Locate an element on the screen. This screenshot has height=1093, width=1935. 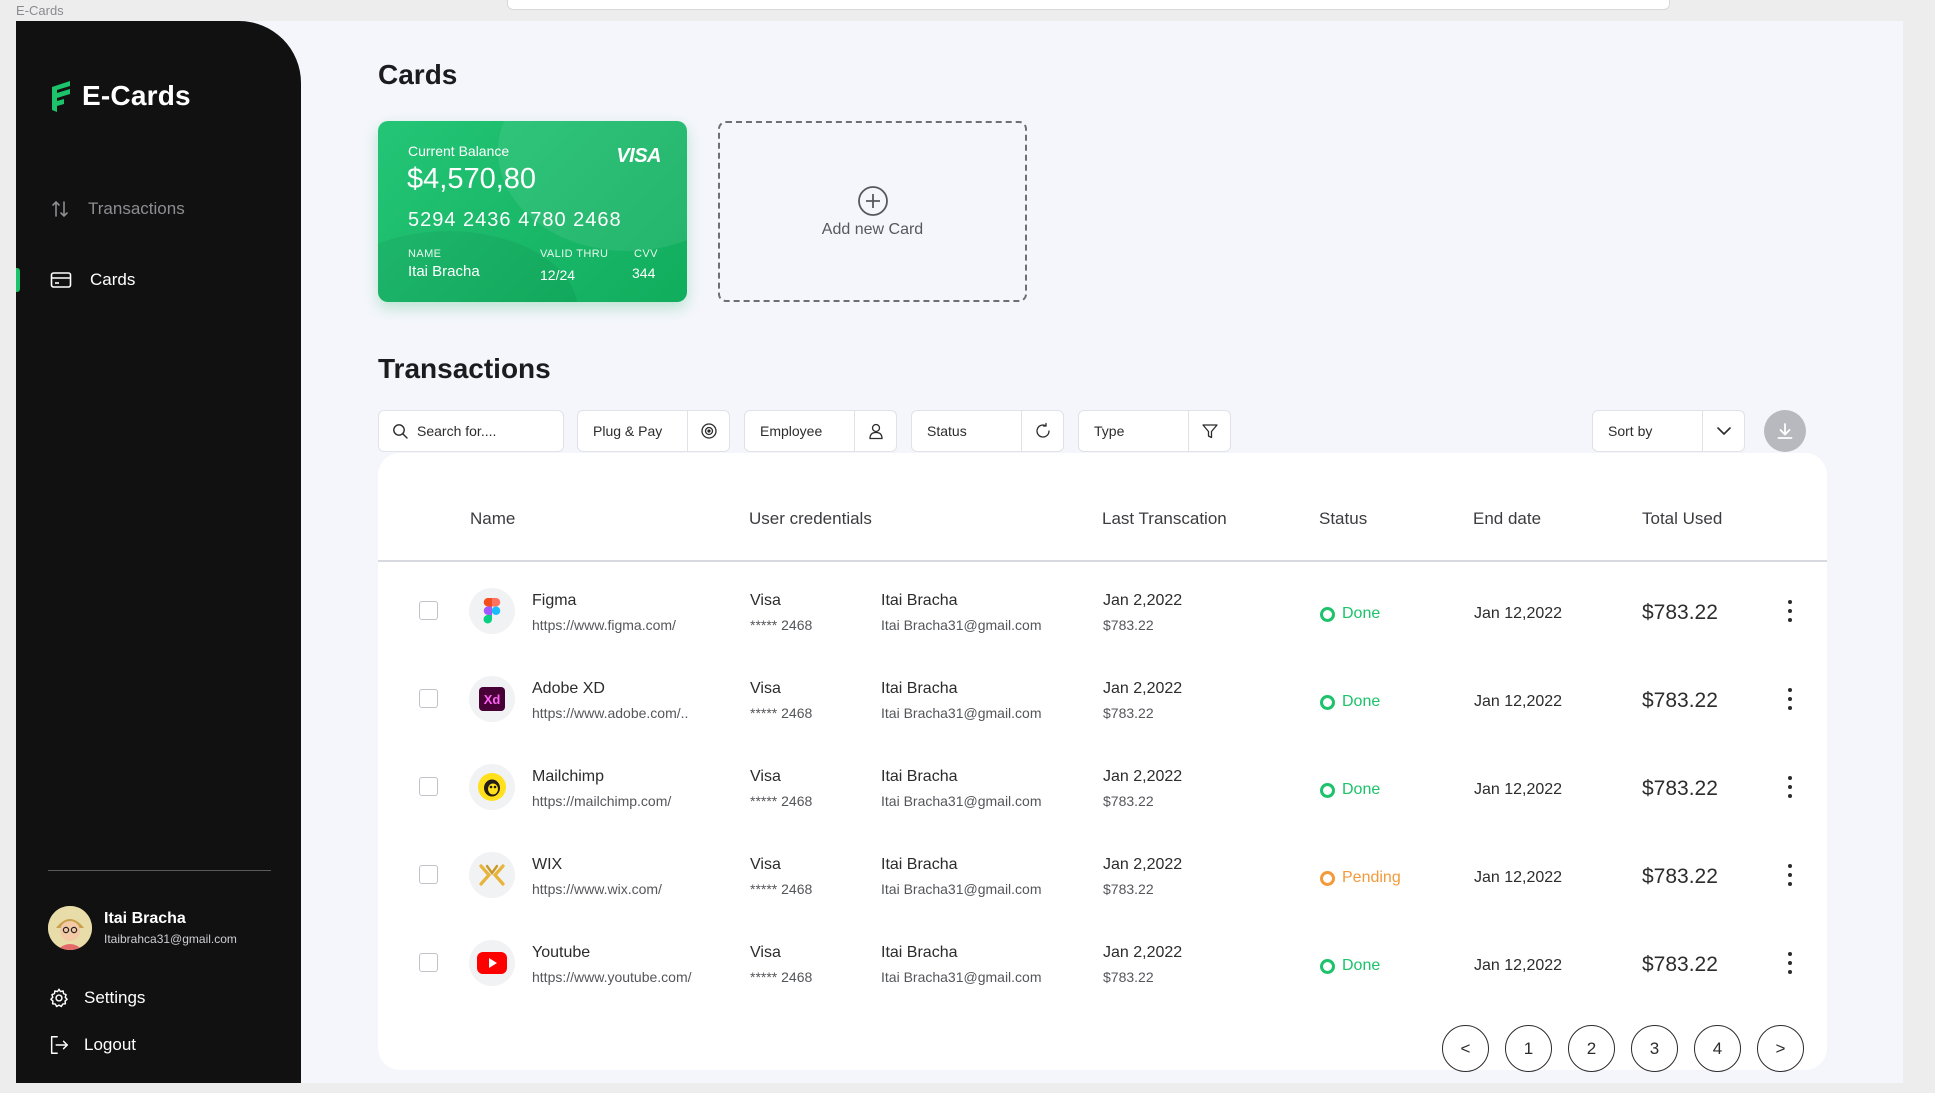
pagination-next-button: > is located at coordinates (1780, 1048).